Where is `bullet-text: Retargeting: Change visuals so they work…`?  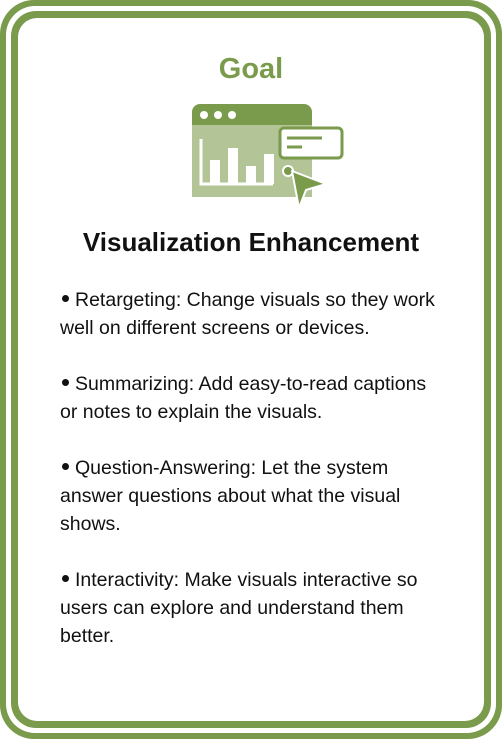
bullet-text: Retargeting: Change visuals so they work… is located at coordinates (247, 314).